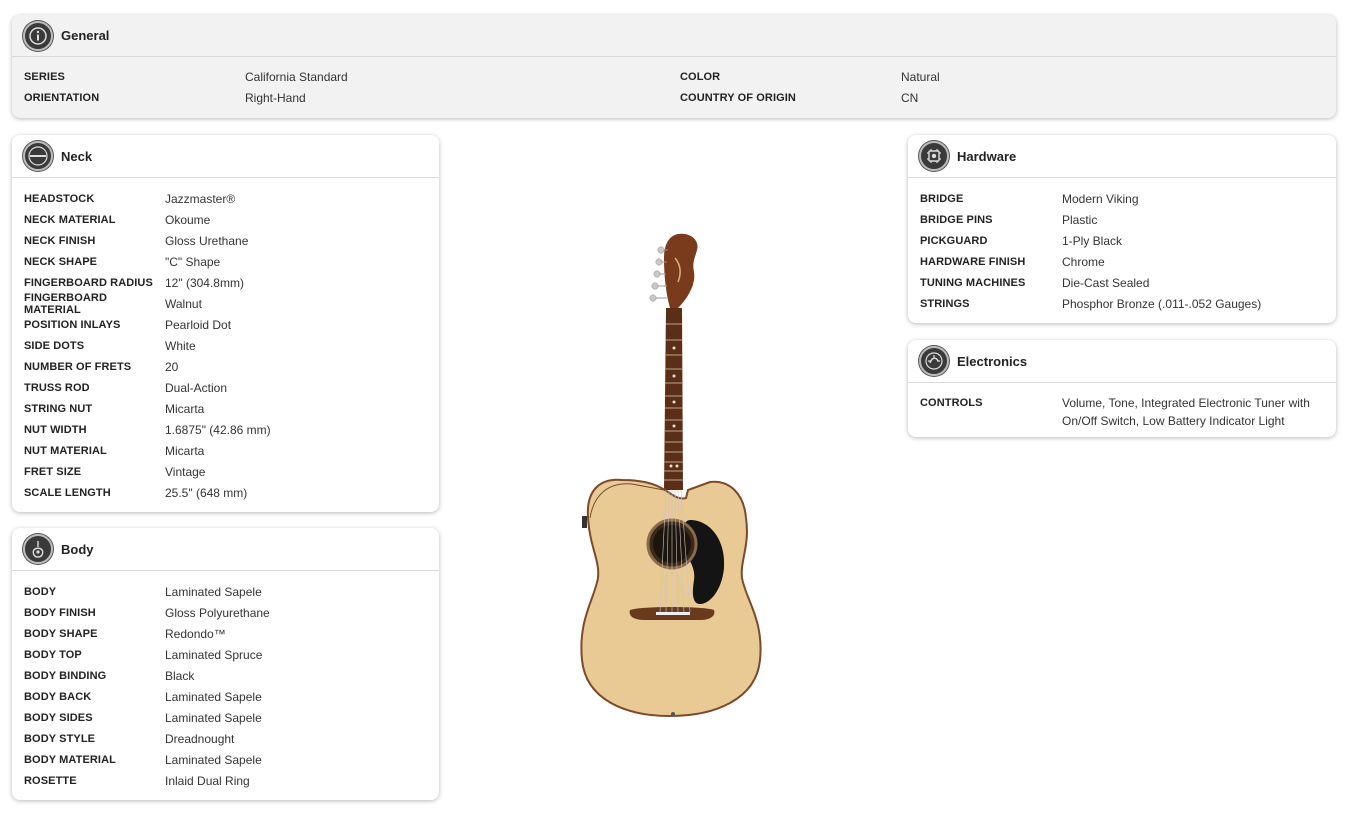 This screenshot has height=836, width=1356. Describe the element at coordinates (60, 612) in the screenshot. I see `spec-label: BODY FINISH` at that location.